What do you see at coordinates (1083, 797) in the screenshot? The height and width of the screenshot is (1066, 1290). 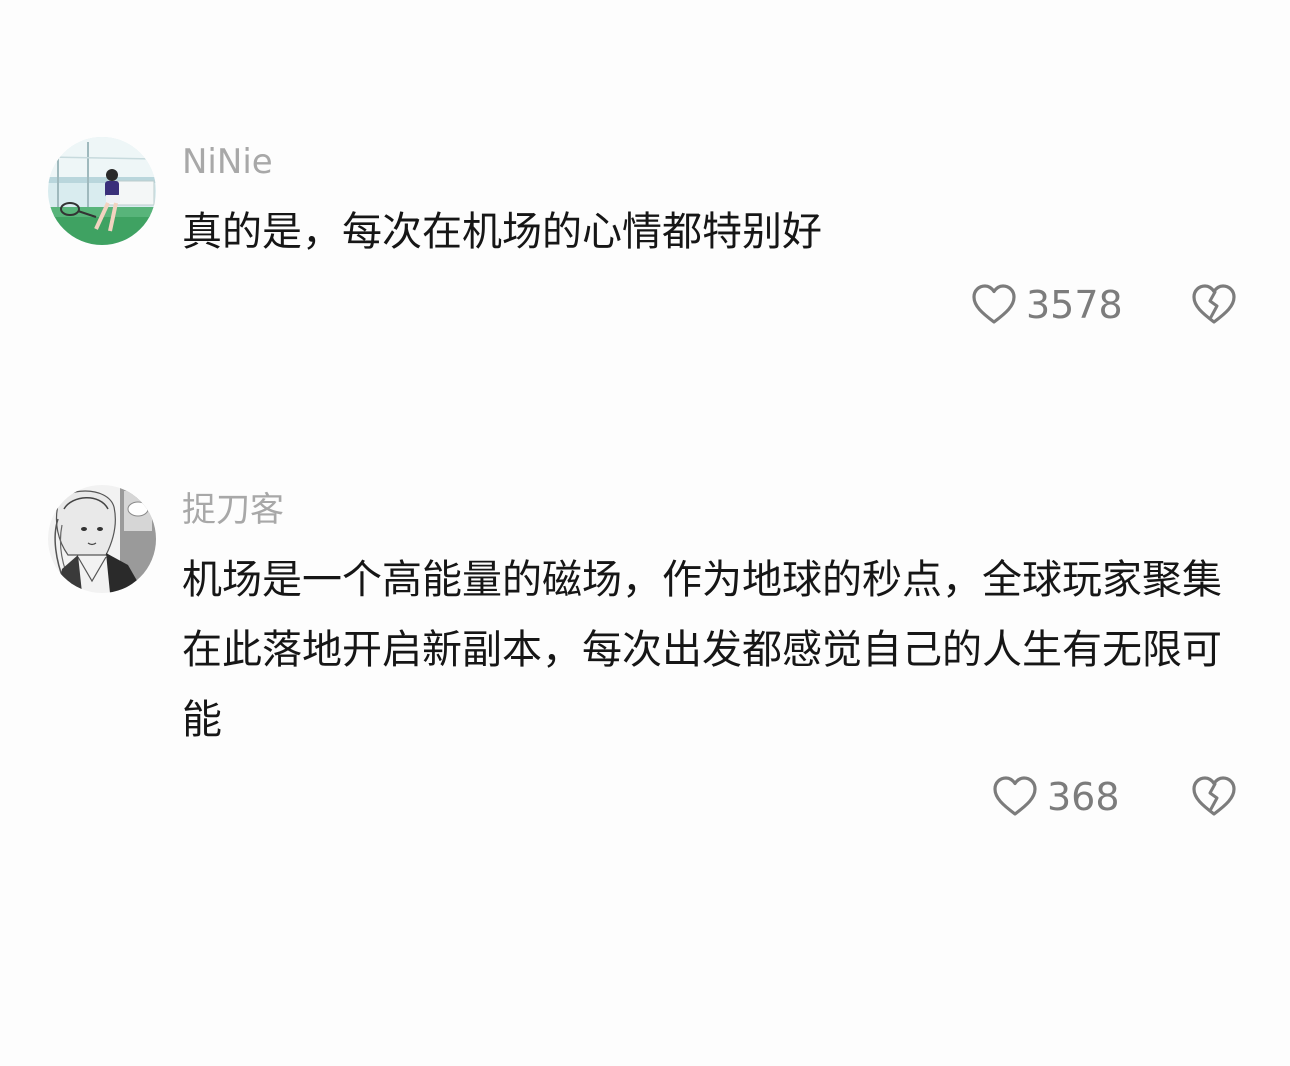 I see `like-count: 368` at bounding box center [1083, 797].